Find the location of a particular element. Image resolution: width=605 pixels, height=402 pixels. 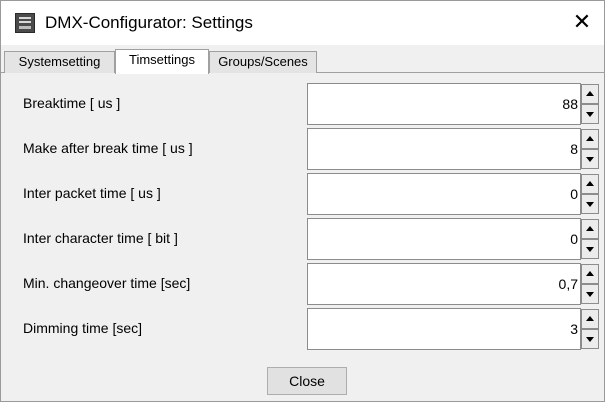

min-changeover-time-input: 0,7 is located at coordinates (444, 284).